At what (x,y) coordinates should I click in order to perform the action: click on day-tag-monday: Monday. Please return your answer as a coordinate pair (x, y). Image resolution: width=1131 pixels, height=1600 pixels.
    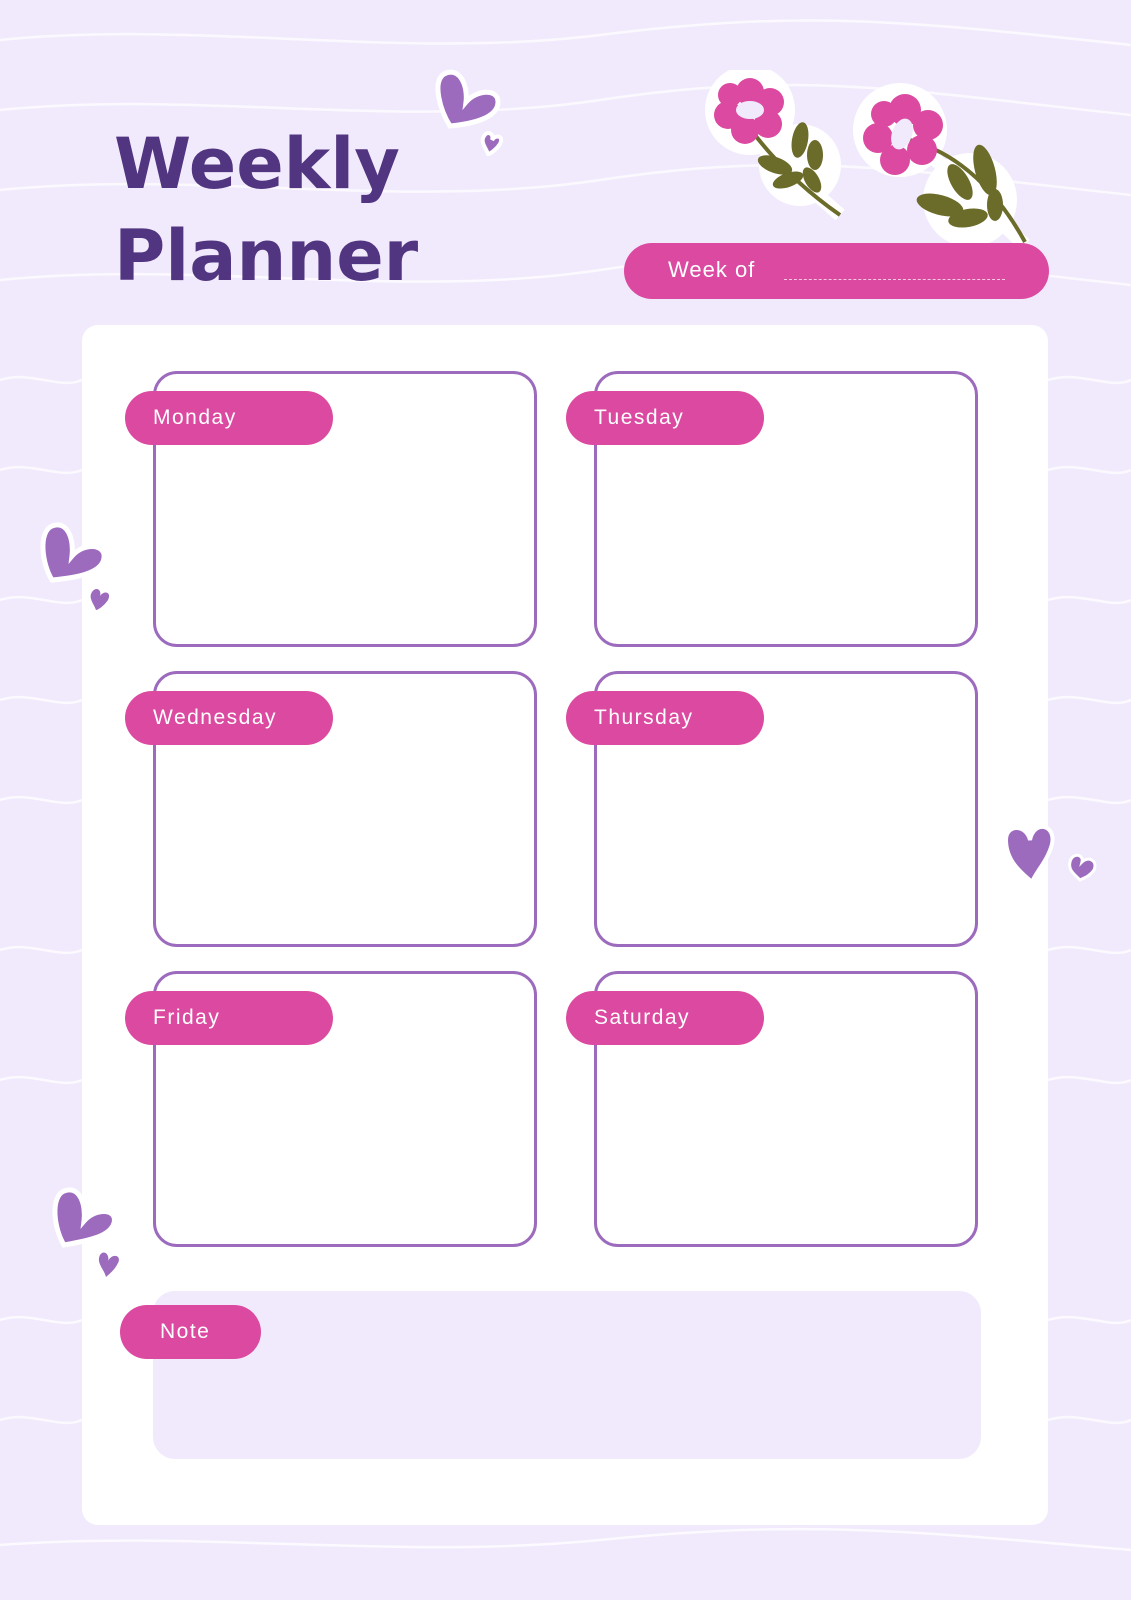
    Looking at the image, I should click on (229, 418).